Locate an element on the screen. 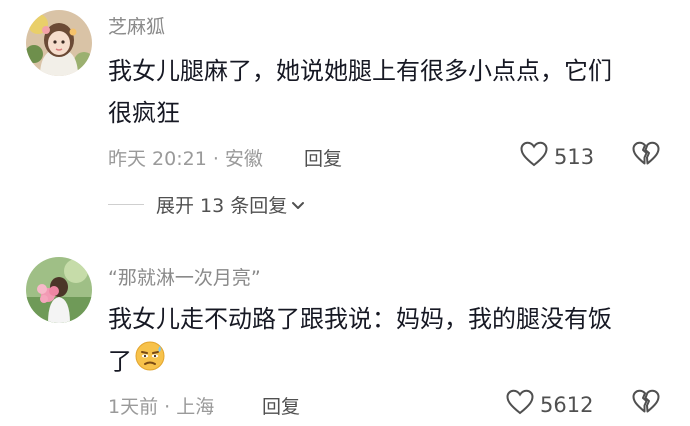 The height and width of the screenshot is (426, 690). heart-outline-icon is located at coordinates (520, 404).